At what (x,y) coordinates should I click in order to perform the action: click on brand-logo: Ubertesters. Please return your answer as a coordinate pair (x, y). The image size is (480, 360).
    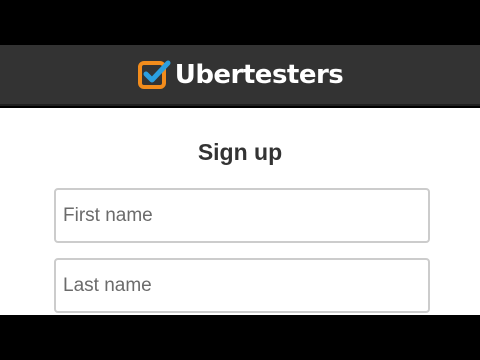
    Looking at the image, I should click on (240, 75).